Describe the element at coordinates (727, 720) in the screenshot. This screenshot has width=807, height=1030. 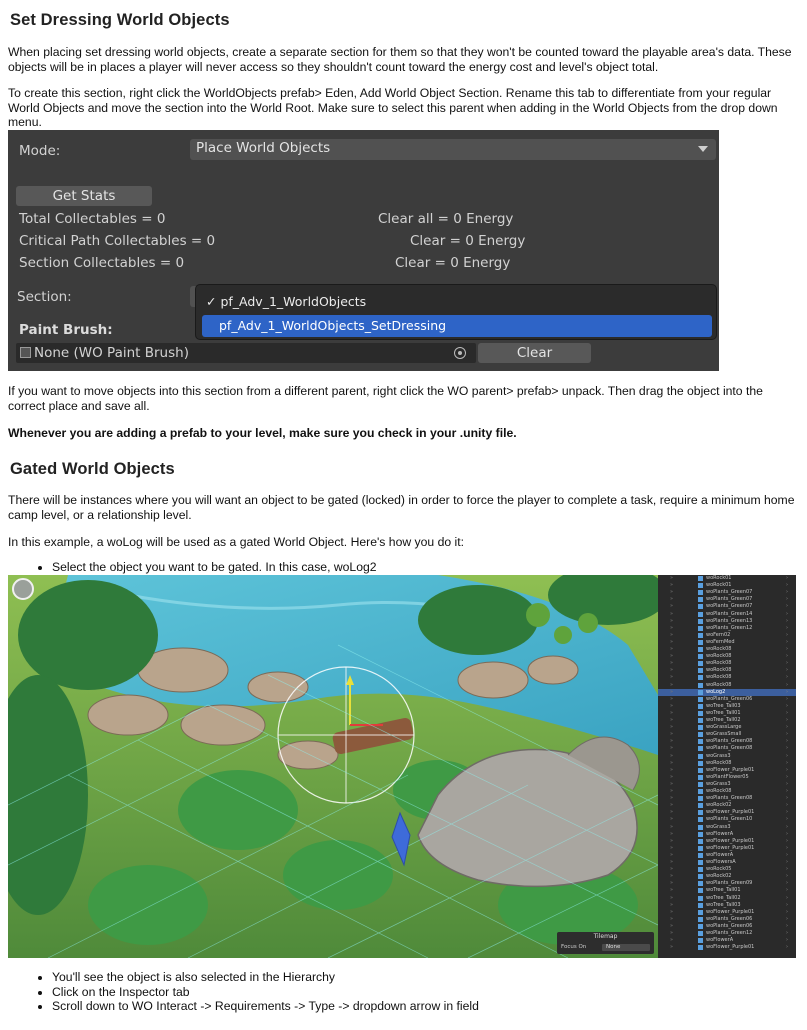
I see `hierarchy-row: » woTree_Tall02 ›` at that location.